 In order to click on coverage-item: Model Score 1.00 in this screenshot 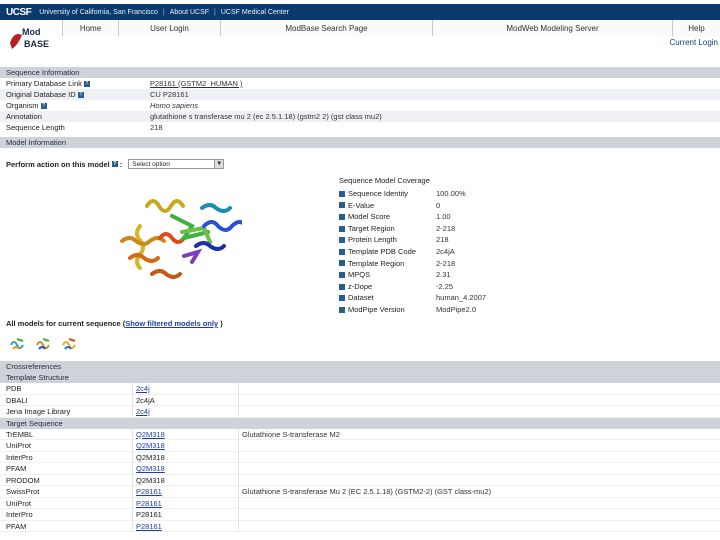, I will do `click(412, 217)`.